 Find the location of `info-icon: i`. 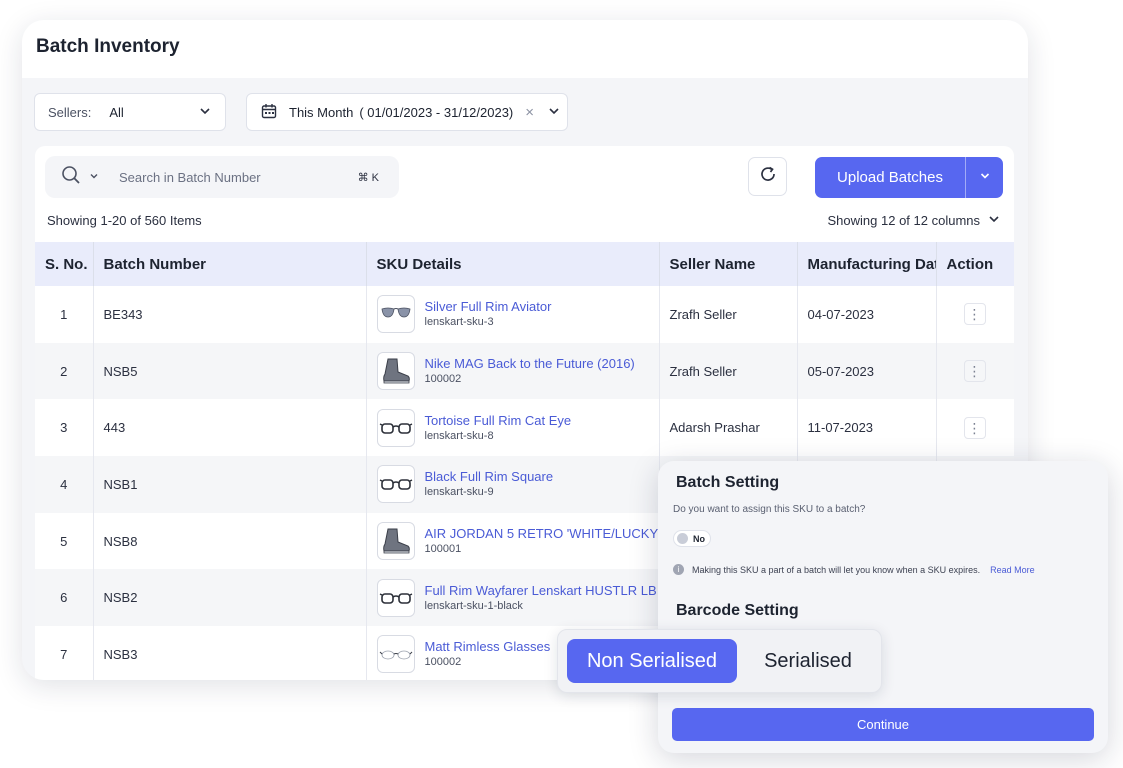

info-icon: i is located at coordinates (678, 569).